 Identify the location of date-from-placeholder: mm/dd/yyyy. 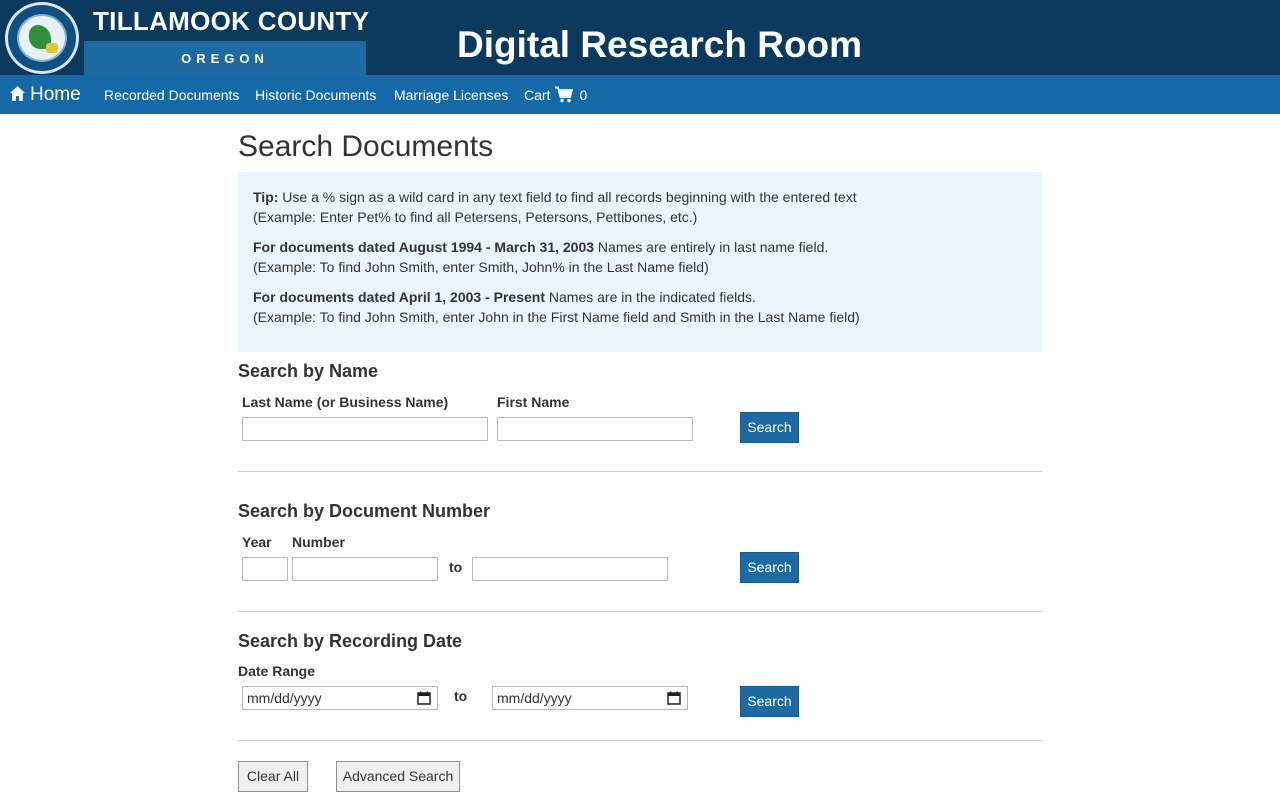
(284, 698).